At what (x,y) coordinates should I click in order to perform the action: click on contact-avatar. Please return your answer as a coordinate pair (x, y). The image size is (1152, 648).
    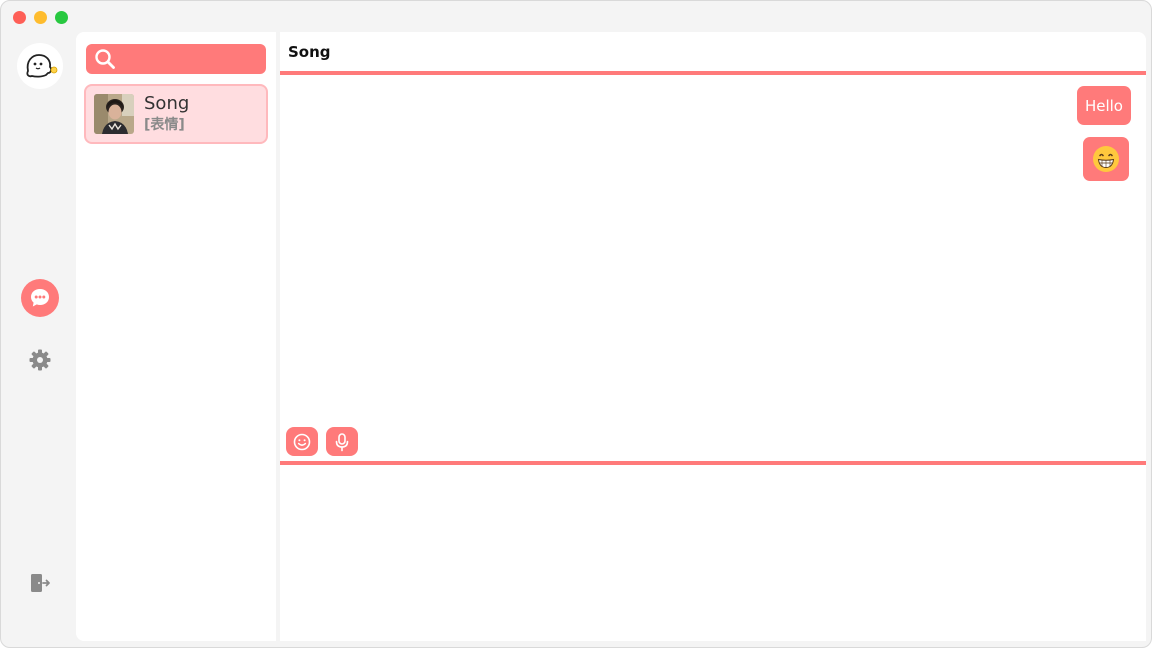
    Looking at the image, I should click on (114, 114).